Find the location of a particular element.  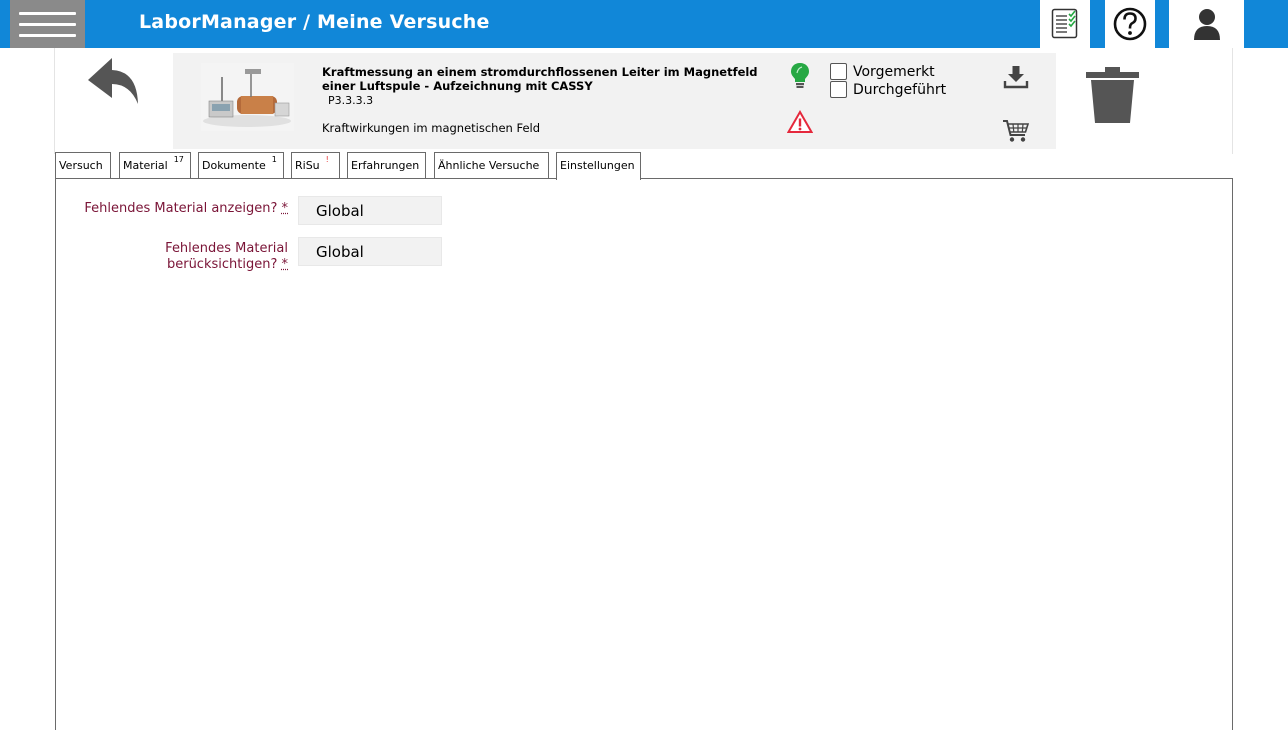

tab-versuch: Versuch is located at coordinates (83, 165).